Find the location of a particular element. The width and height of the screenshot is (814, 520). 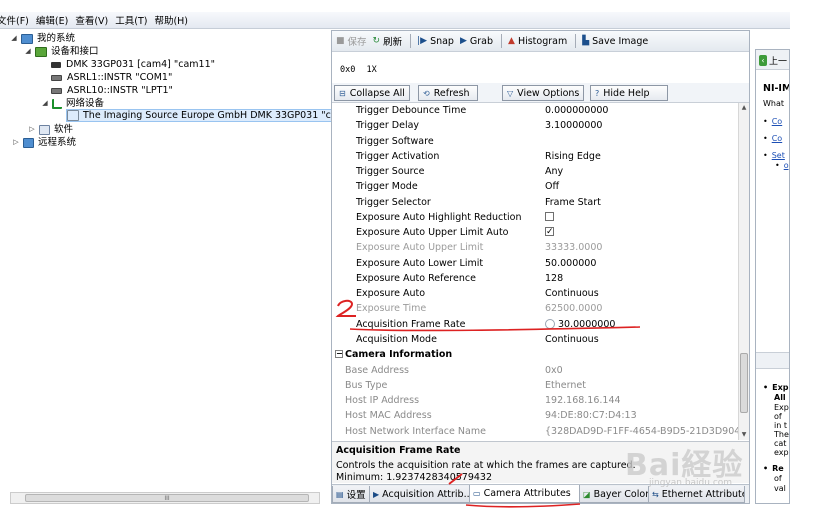

highlight-reduction-checkbox is located at coordinates (549, 217).